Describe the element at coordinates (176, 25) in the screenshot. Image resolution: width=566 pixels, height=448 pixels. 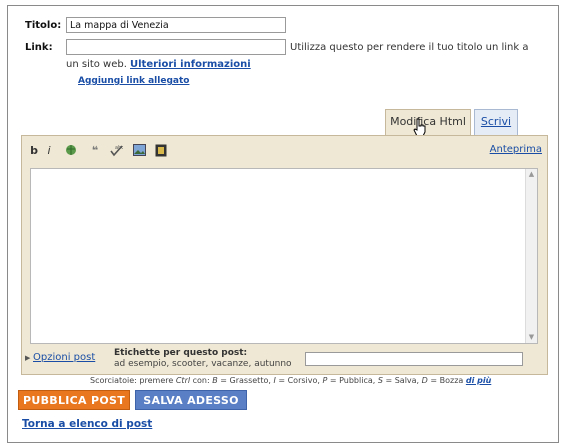
I see `title-input` at that location.